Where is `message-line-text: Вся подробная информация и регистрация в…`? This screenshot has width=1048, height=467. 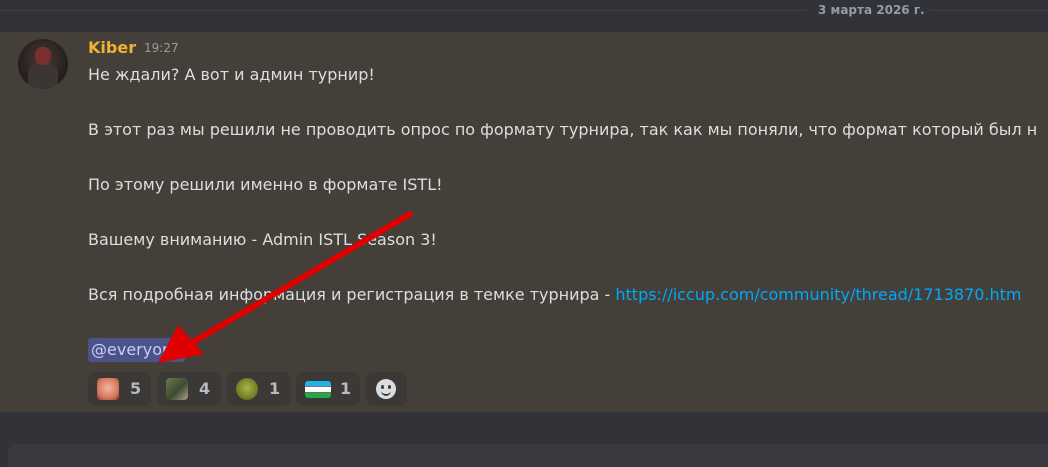 message-line-text: Вся подробная информация и регистрация в… is located at coordinates (352, 294).